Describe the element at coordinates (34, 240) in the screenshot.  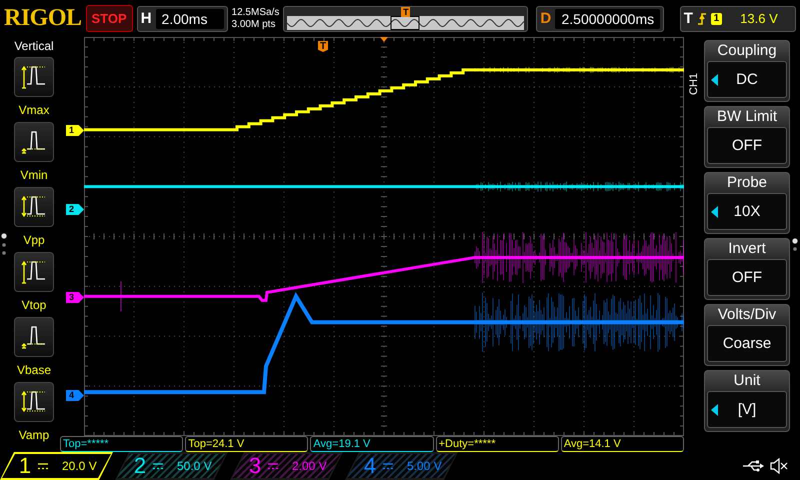
I see `menu-label: Vpp` at that location.